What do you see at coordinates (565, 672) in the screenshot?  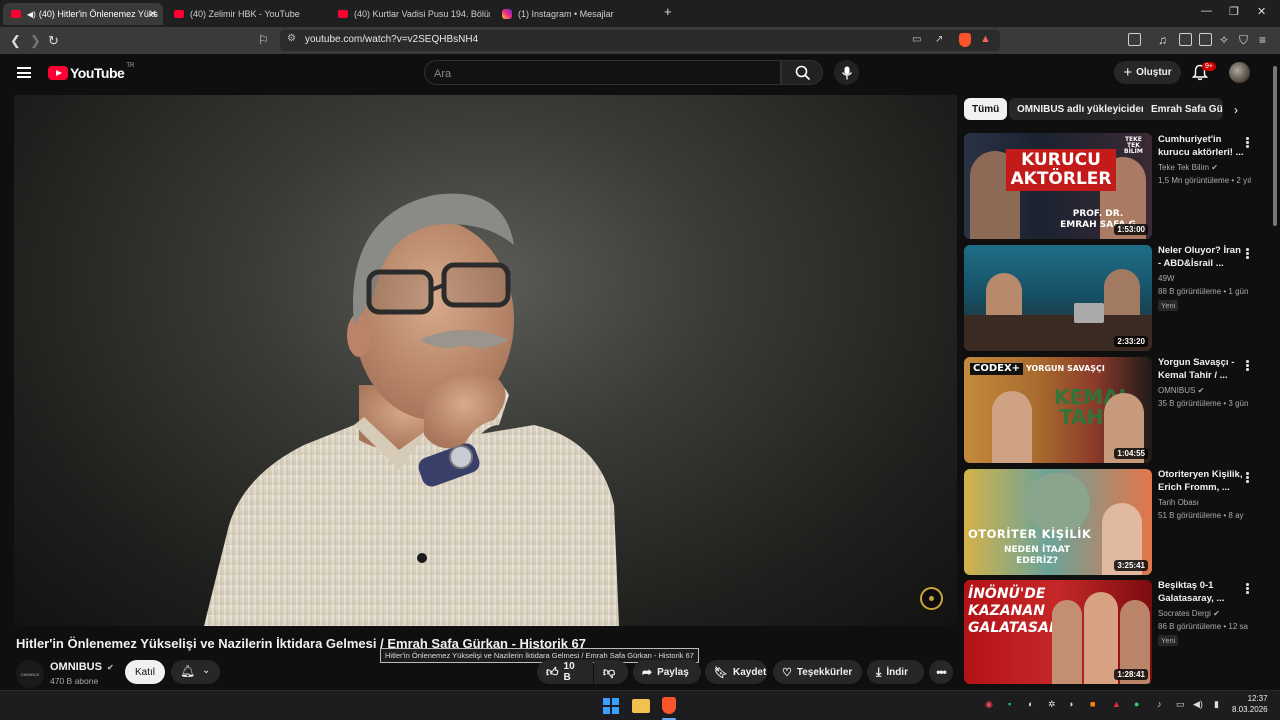 I see `like-button: 👍︎ 10 B` at bounding box center [565, 672].